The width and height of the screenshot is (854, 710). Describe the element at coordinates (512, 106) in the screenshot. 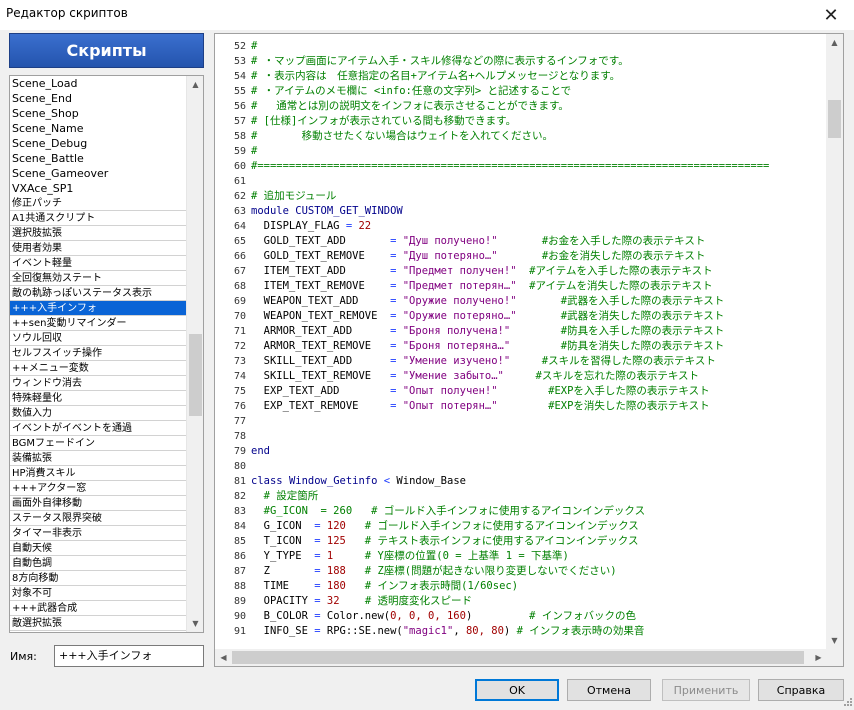

I see `code-line: 56 # 通常とは別の説明文をインフォに表示させることができます。` at that location.